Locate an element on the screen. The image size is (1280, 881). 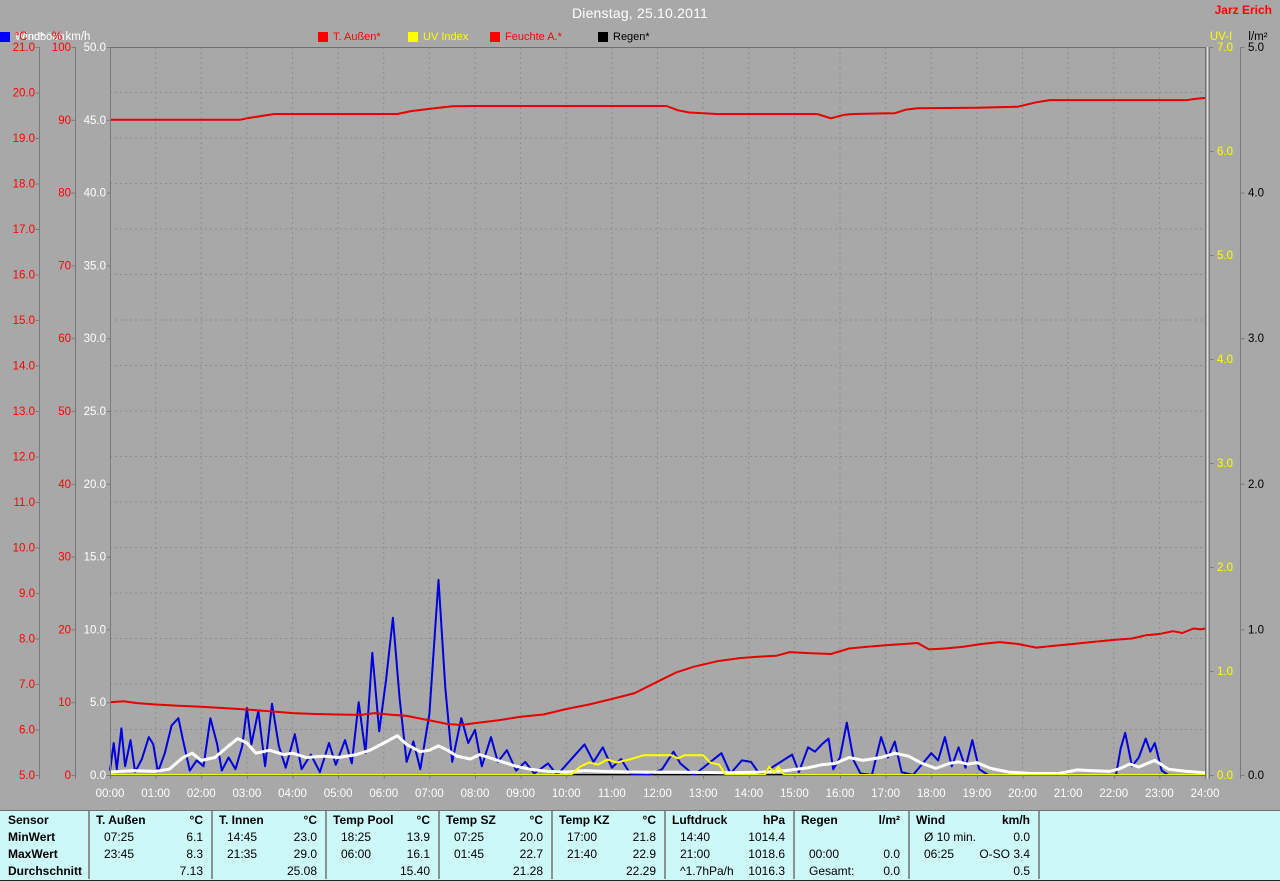
cell-time: 14:40 is located at coordinates (695, 836).